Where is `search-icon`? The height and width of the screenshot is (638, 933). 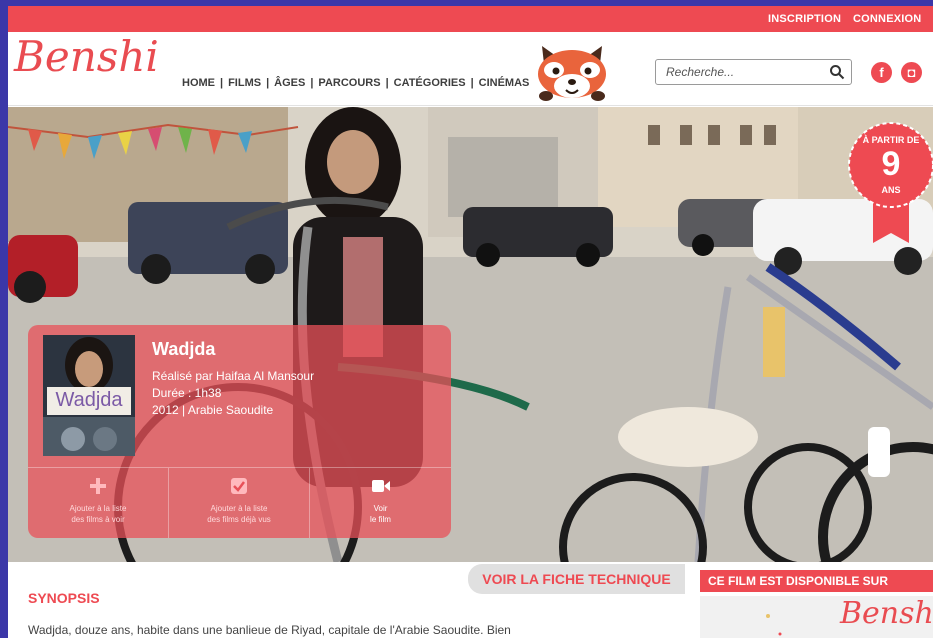
search-icon is located at coordinates (837, 72).